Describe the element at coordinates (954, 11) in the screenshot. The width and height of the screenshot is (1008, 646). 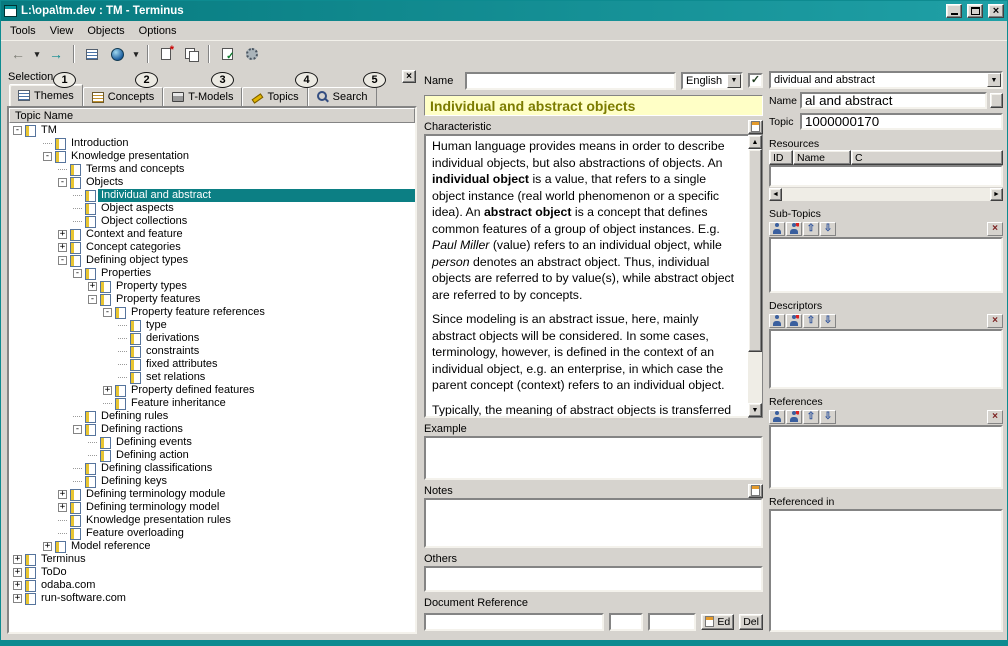
I see `minimize-button` at that location.